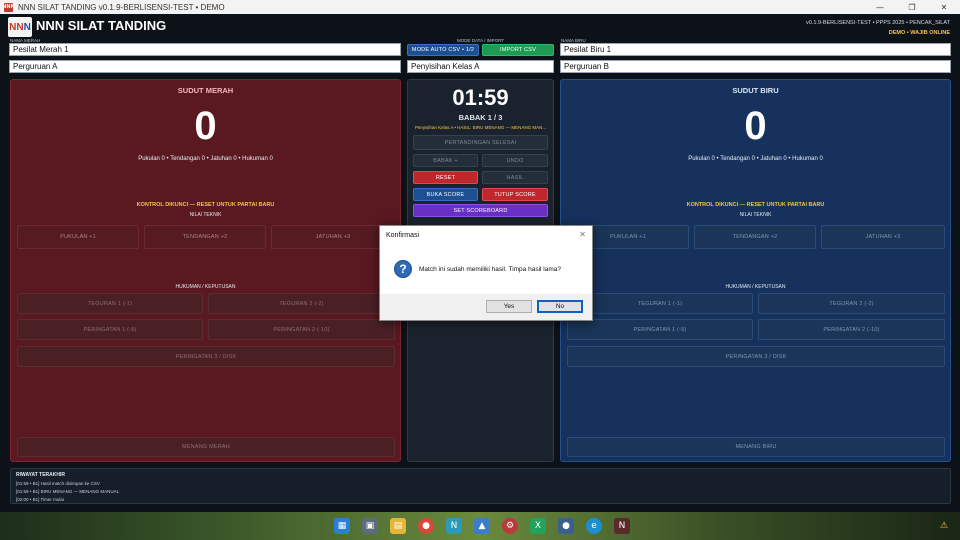 The image size is (960, 540). What do you see at coordinates (342, 526) in the screenshot?
I see `start-icon: ▦` at bounding box center [342, 526].